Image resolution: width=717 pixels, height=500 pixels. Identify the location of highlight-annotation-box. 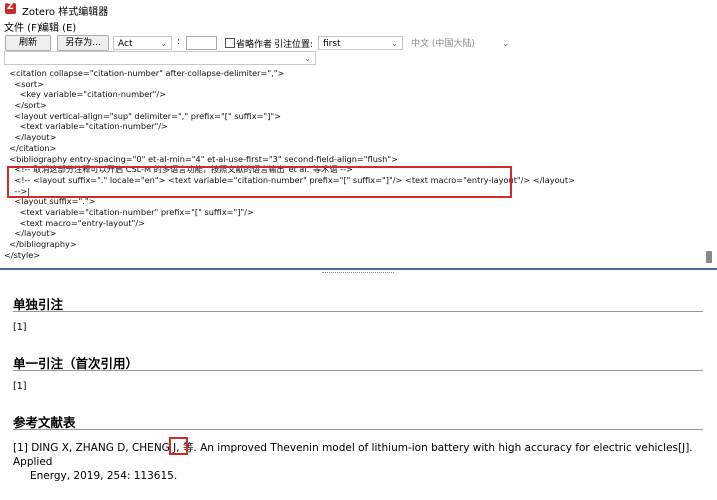
(259, 182).